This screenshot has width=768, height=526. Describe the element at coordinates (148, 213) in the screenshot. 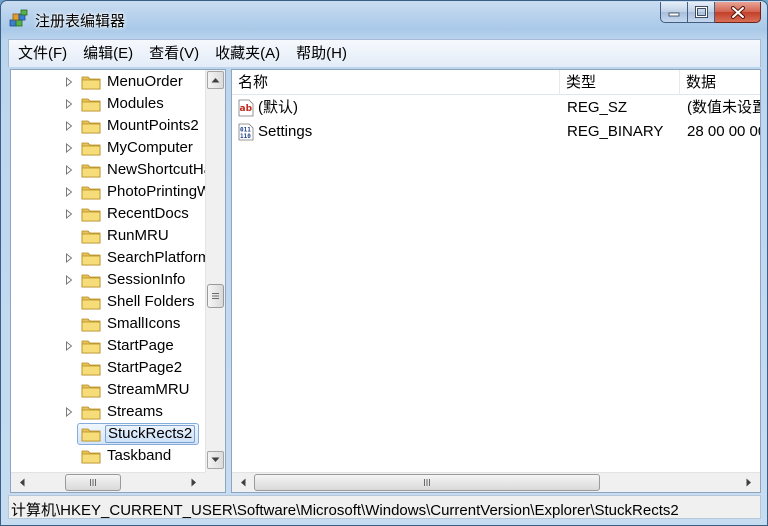

I see `tree-item-label: RecentDocs` at that location.